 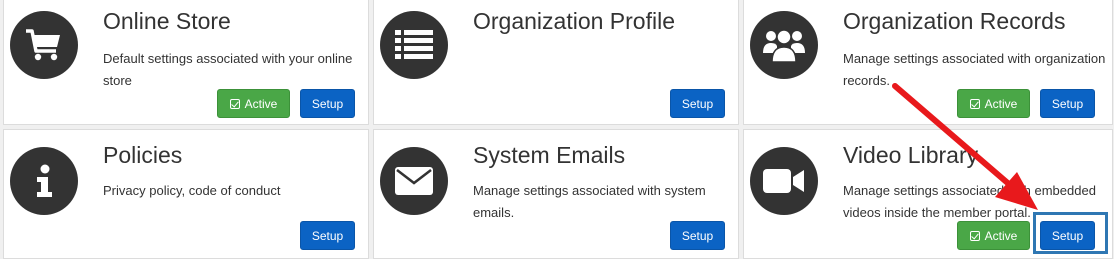 I want to click on card-description: Privacy policy, code of conduct, so click(x=192, y=190).